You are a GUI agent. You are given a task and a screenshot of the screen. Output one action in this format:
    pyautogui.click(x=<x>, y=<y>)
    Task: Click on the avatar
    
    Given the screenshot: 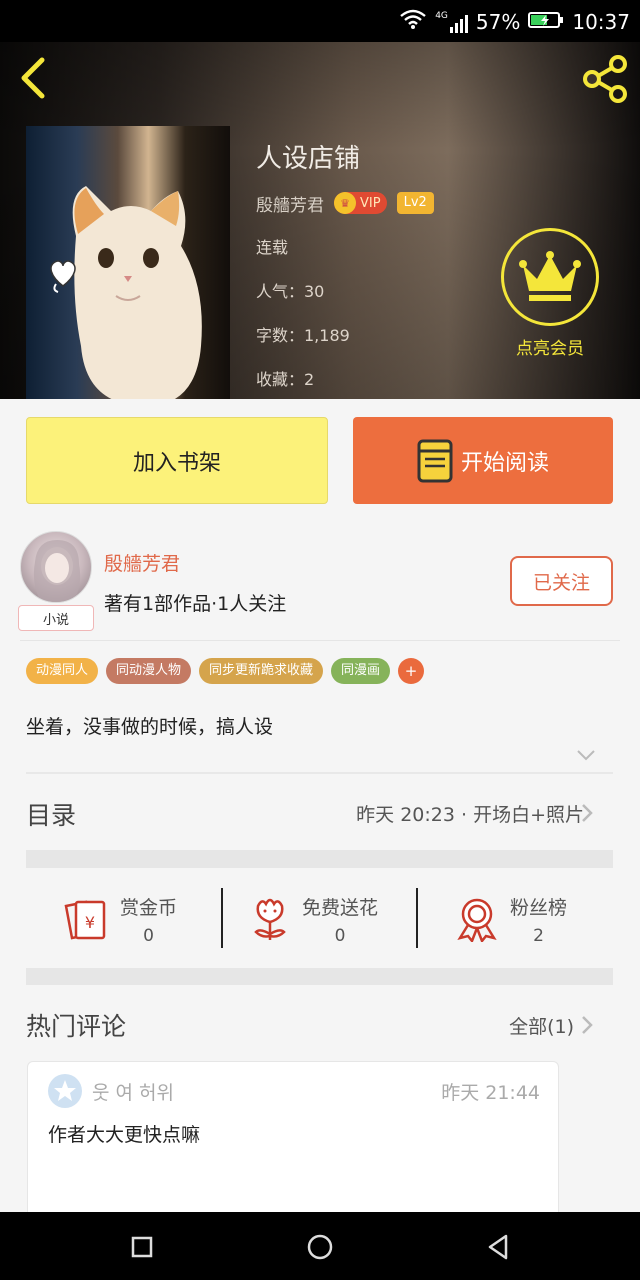 What is the action you would take?
    pyautogui.click(x=56, y=567)
    